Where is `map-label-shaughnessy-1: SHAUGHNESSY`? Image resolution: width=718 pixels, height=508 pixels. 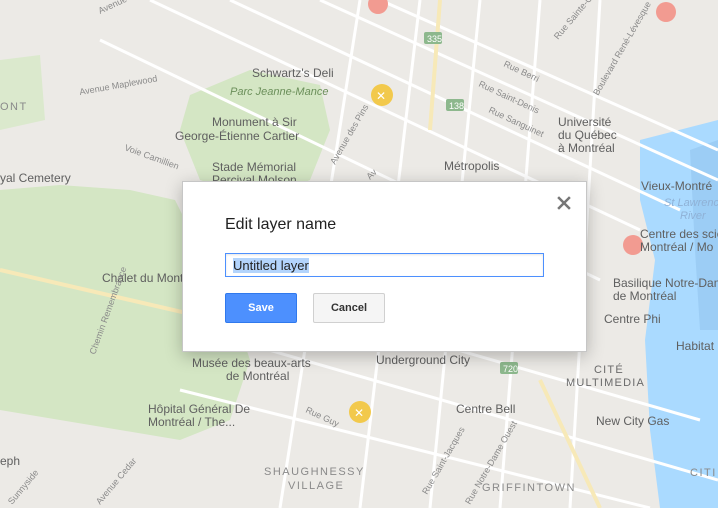
map-label-shaughnessy-1: SHAUGHNESSY is located at coordinates (314, 472).